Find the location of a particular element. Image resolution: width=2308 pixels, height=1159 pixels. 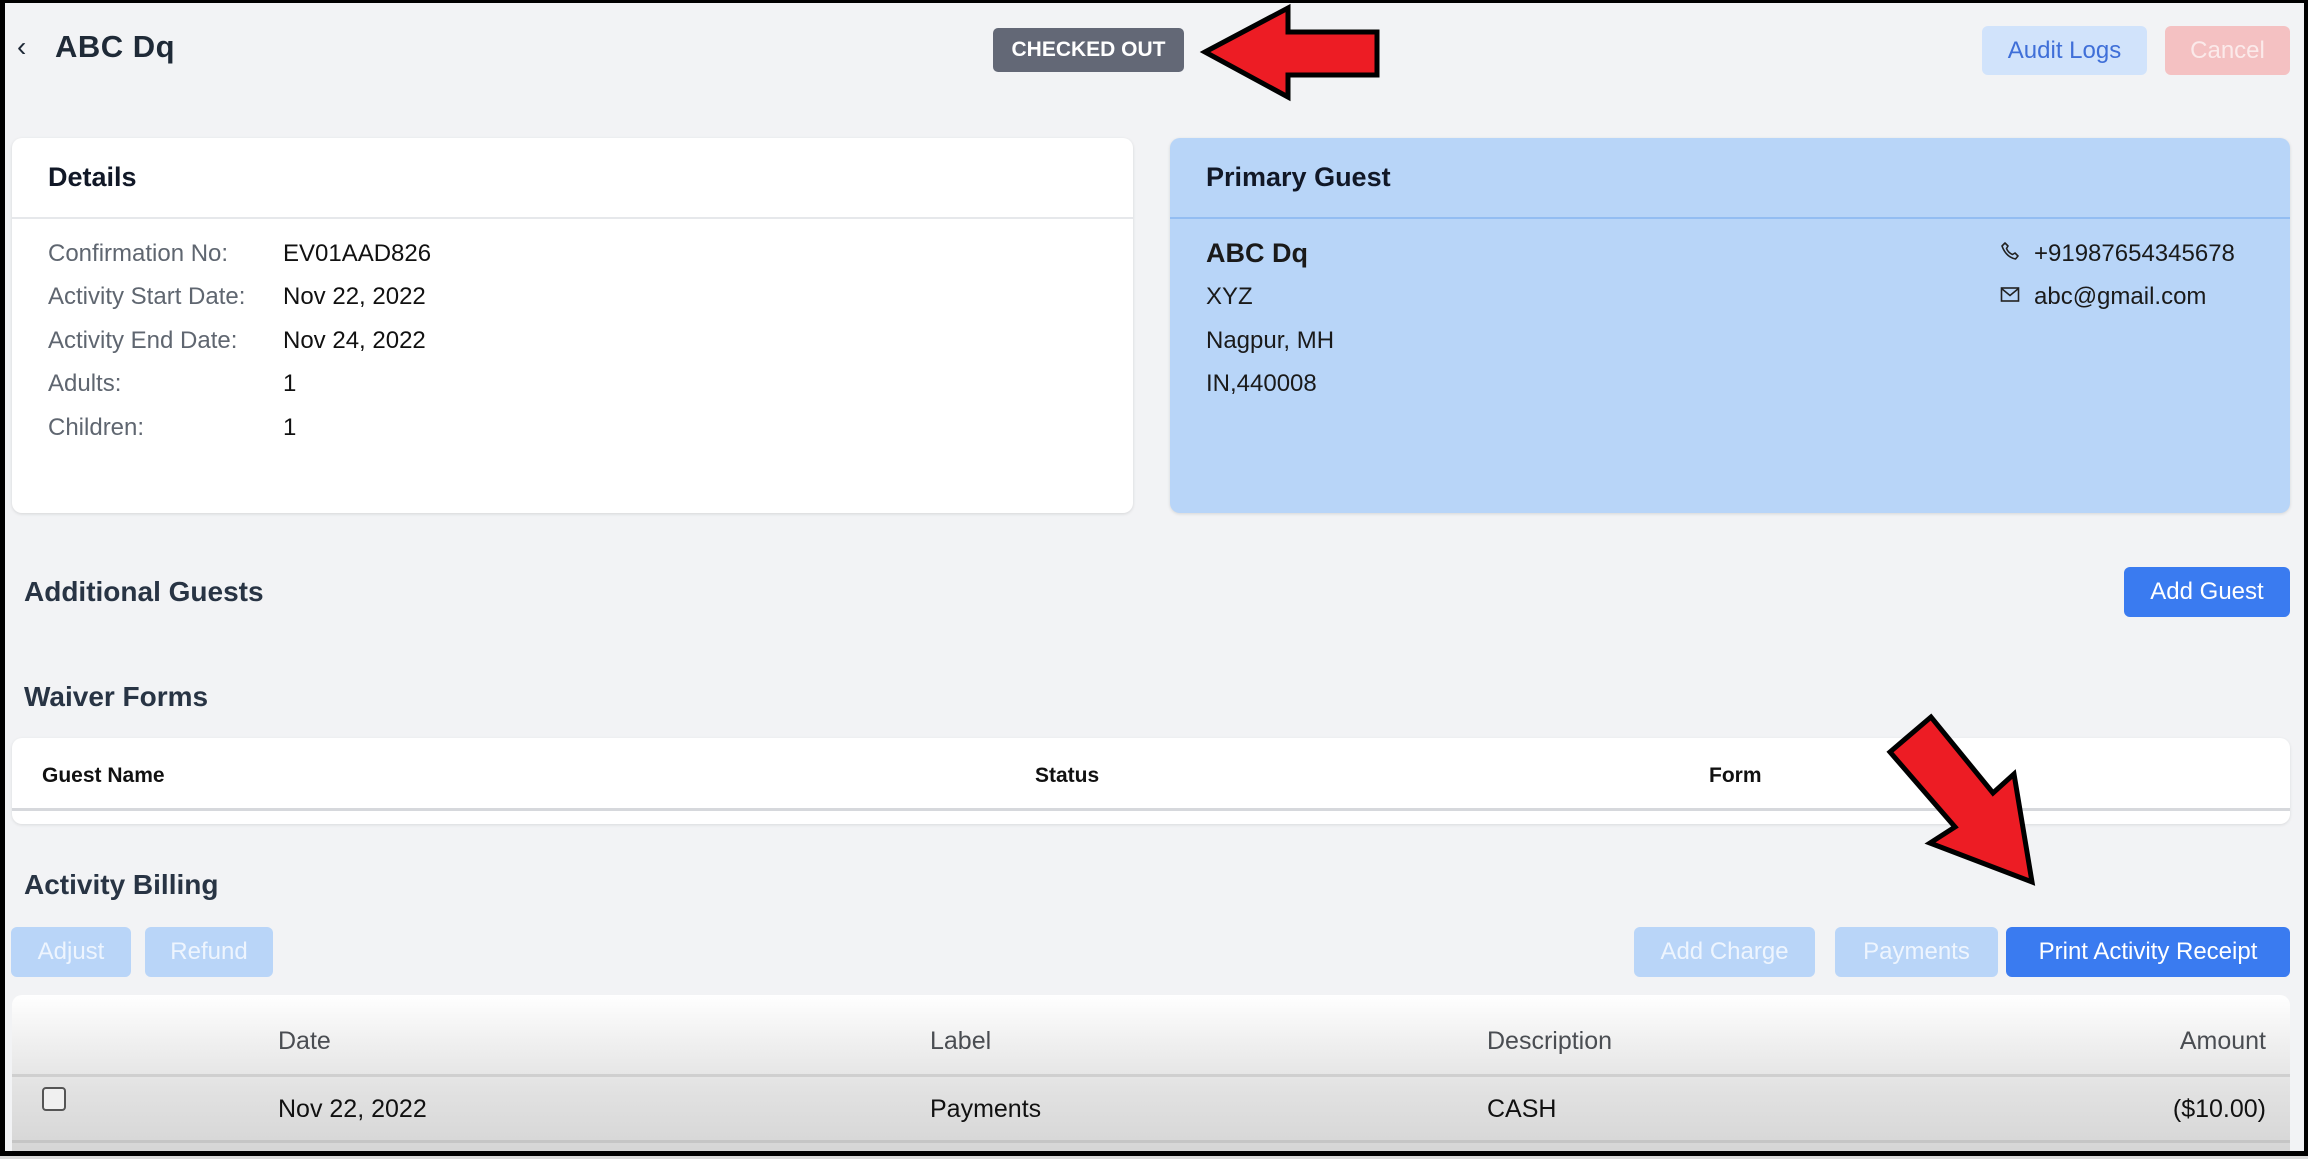

arrow-to-print-receipt-icon is located at coordinates (1961, 799).